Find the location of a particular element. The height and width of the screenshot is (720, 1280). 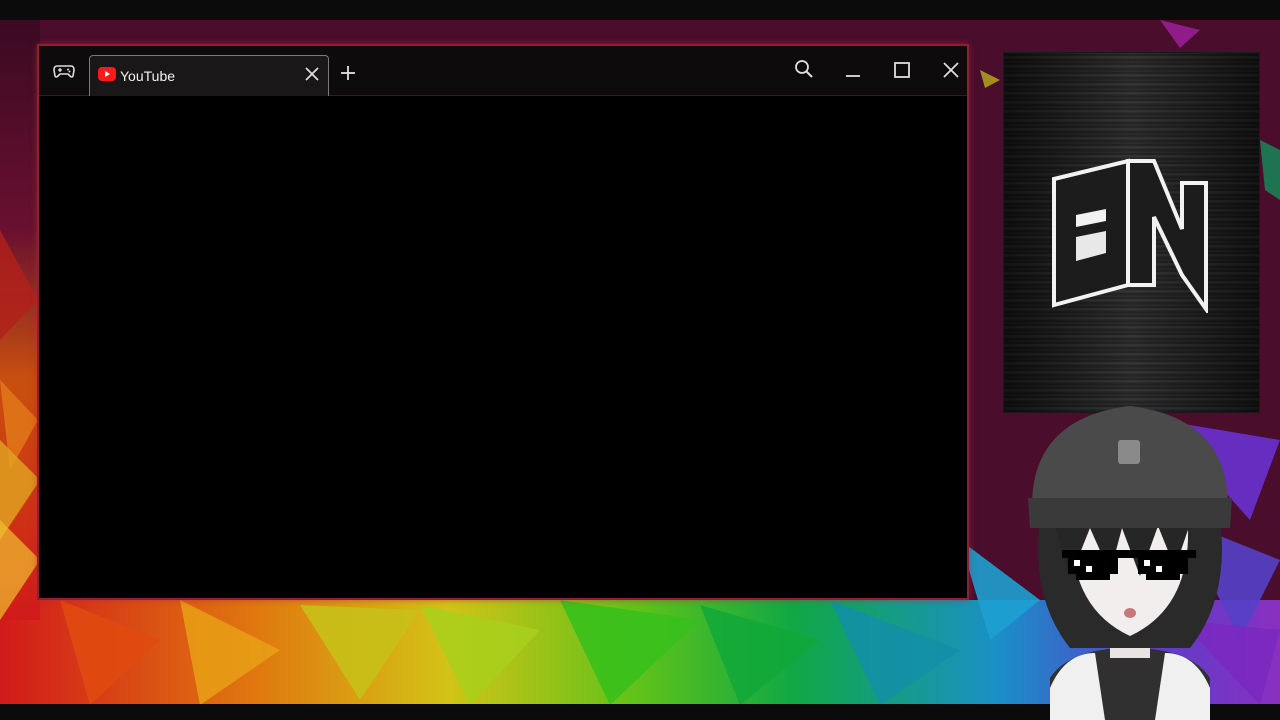

title-bar: YouTube is located at coordinates (503, 71).